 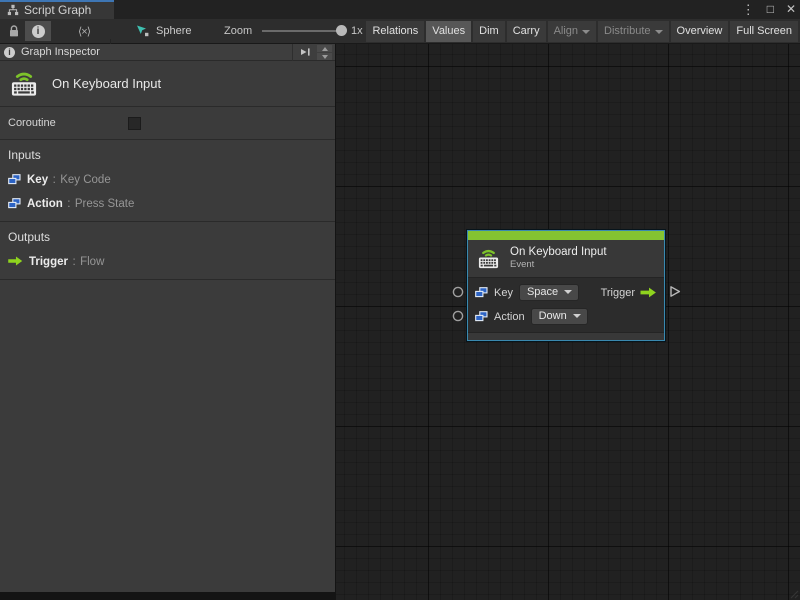 I want to click on port-name: Trigger, so click(x=48, y=262).